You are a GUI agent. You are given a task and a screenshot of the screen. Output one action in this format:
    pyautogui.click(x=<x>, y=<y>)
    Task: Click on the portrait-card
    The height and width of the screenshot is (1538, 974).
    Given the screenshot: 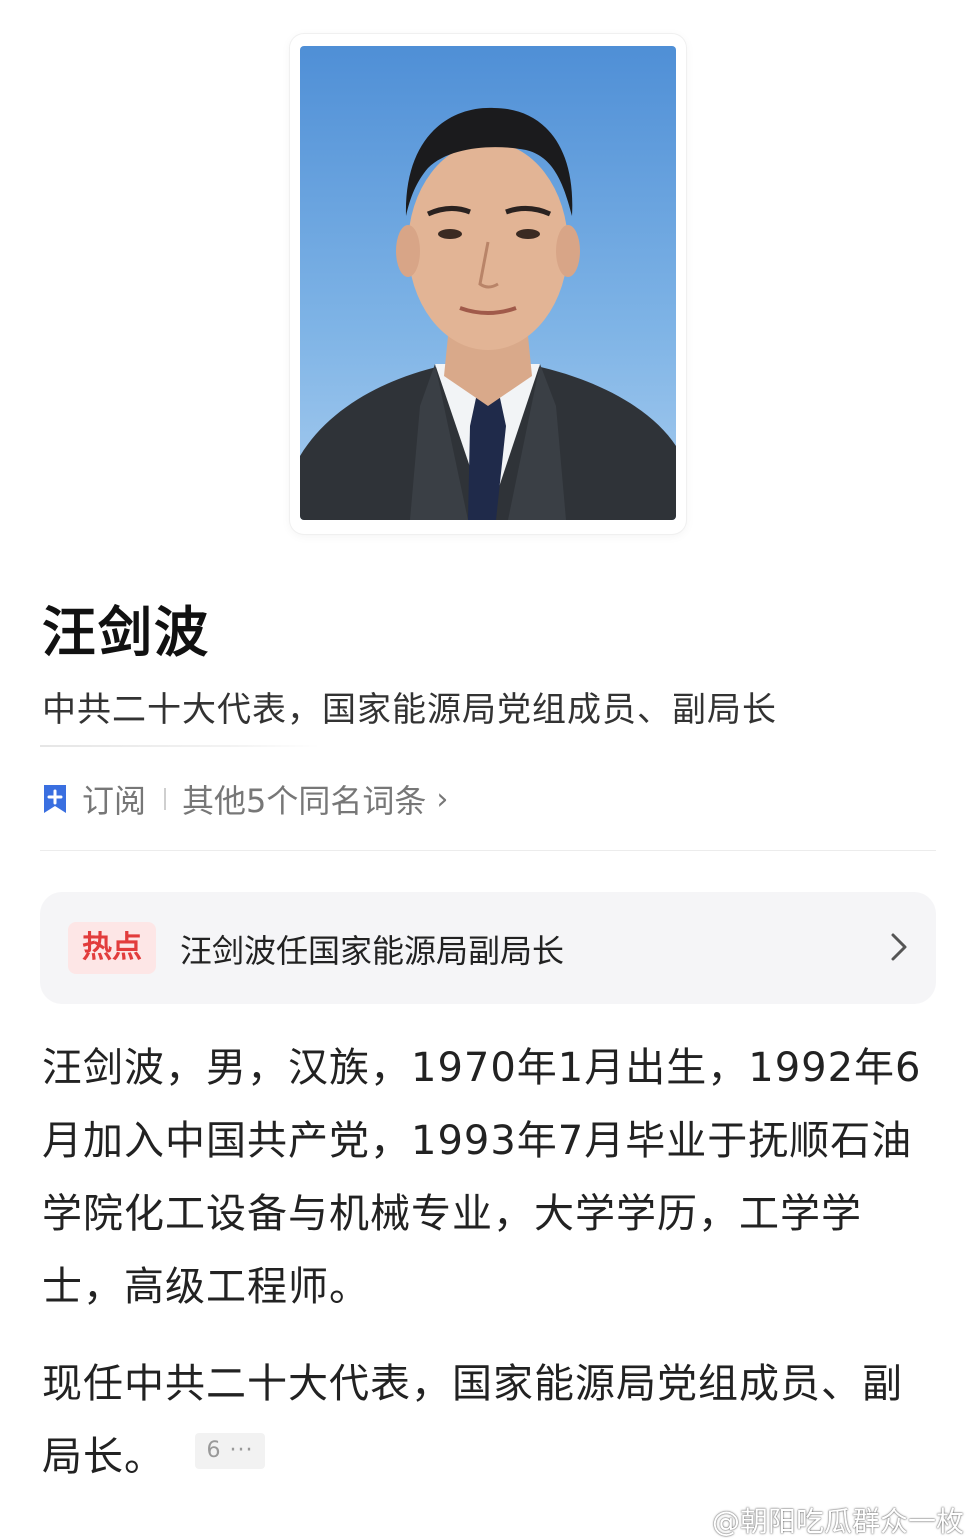 What is the action you would take?
    pyautogui.click(x=488, y=284)
    